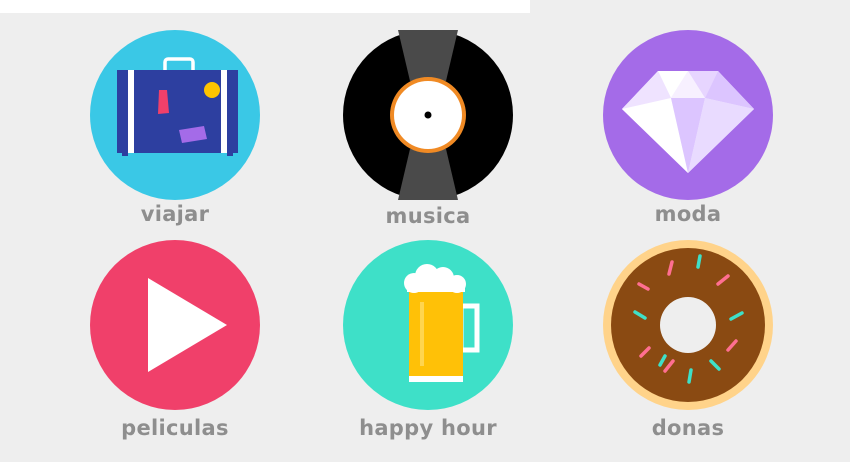  What do you see at coordinates (175, 214) in the screenshot?
I see `category-label: viajar` at bounding box center [175, 214].